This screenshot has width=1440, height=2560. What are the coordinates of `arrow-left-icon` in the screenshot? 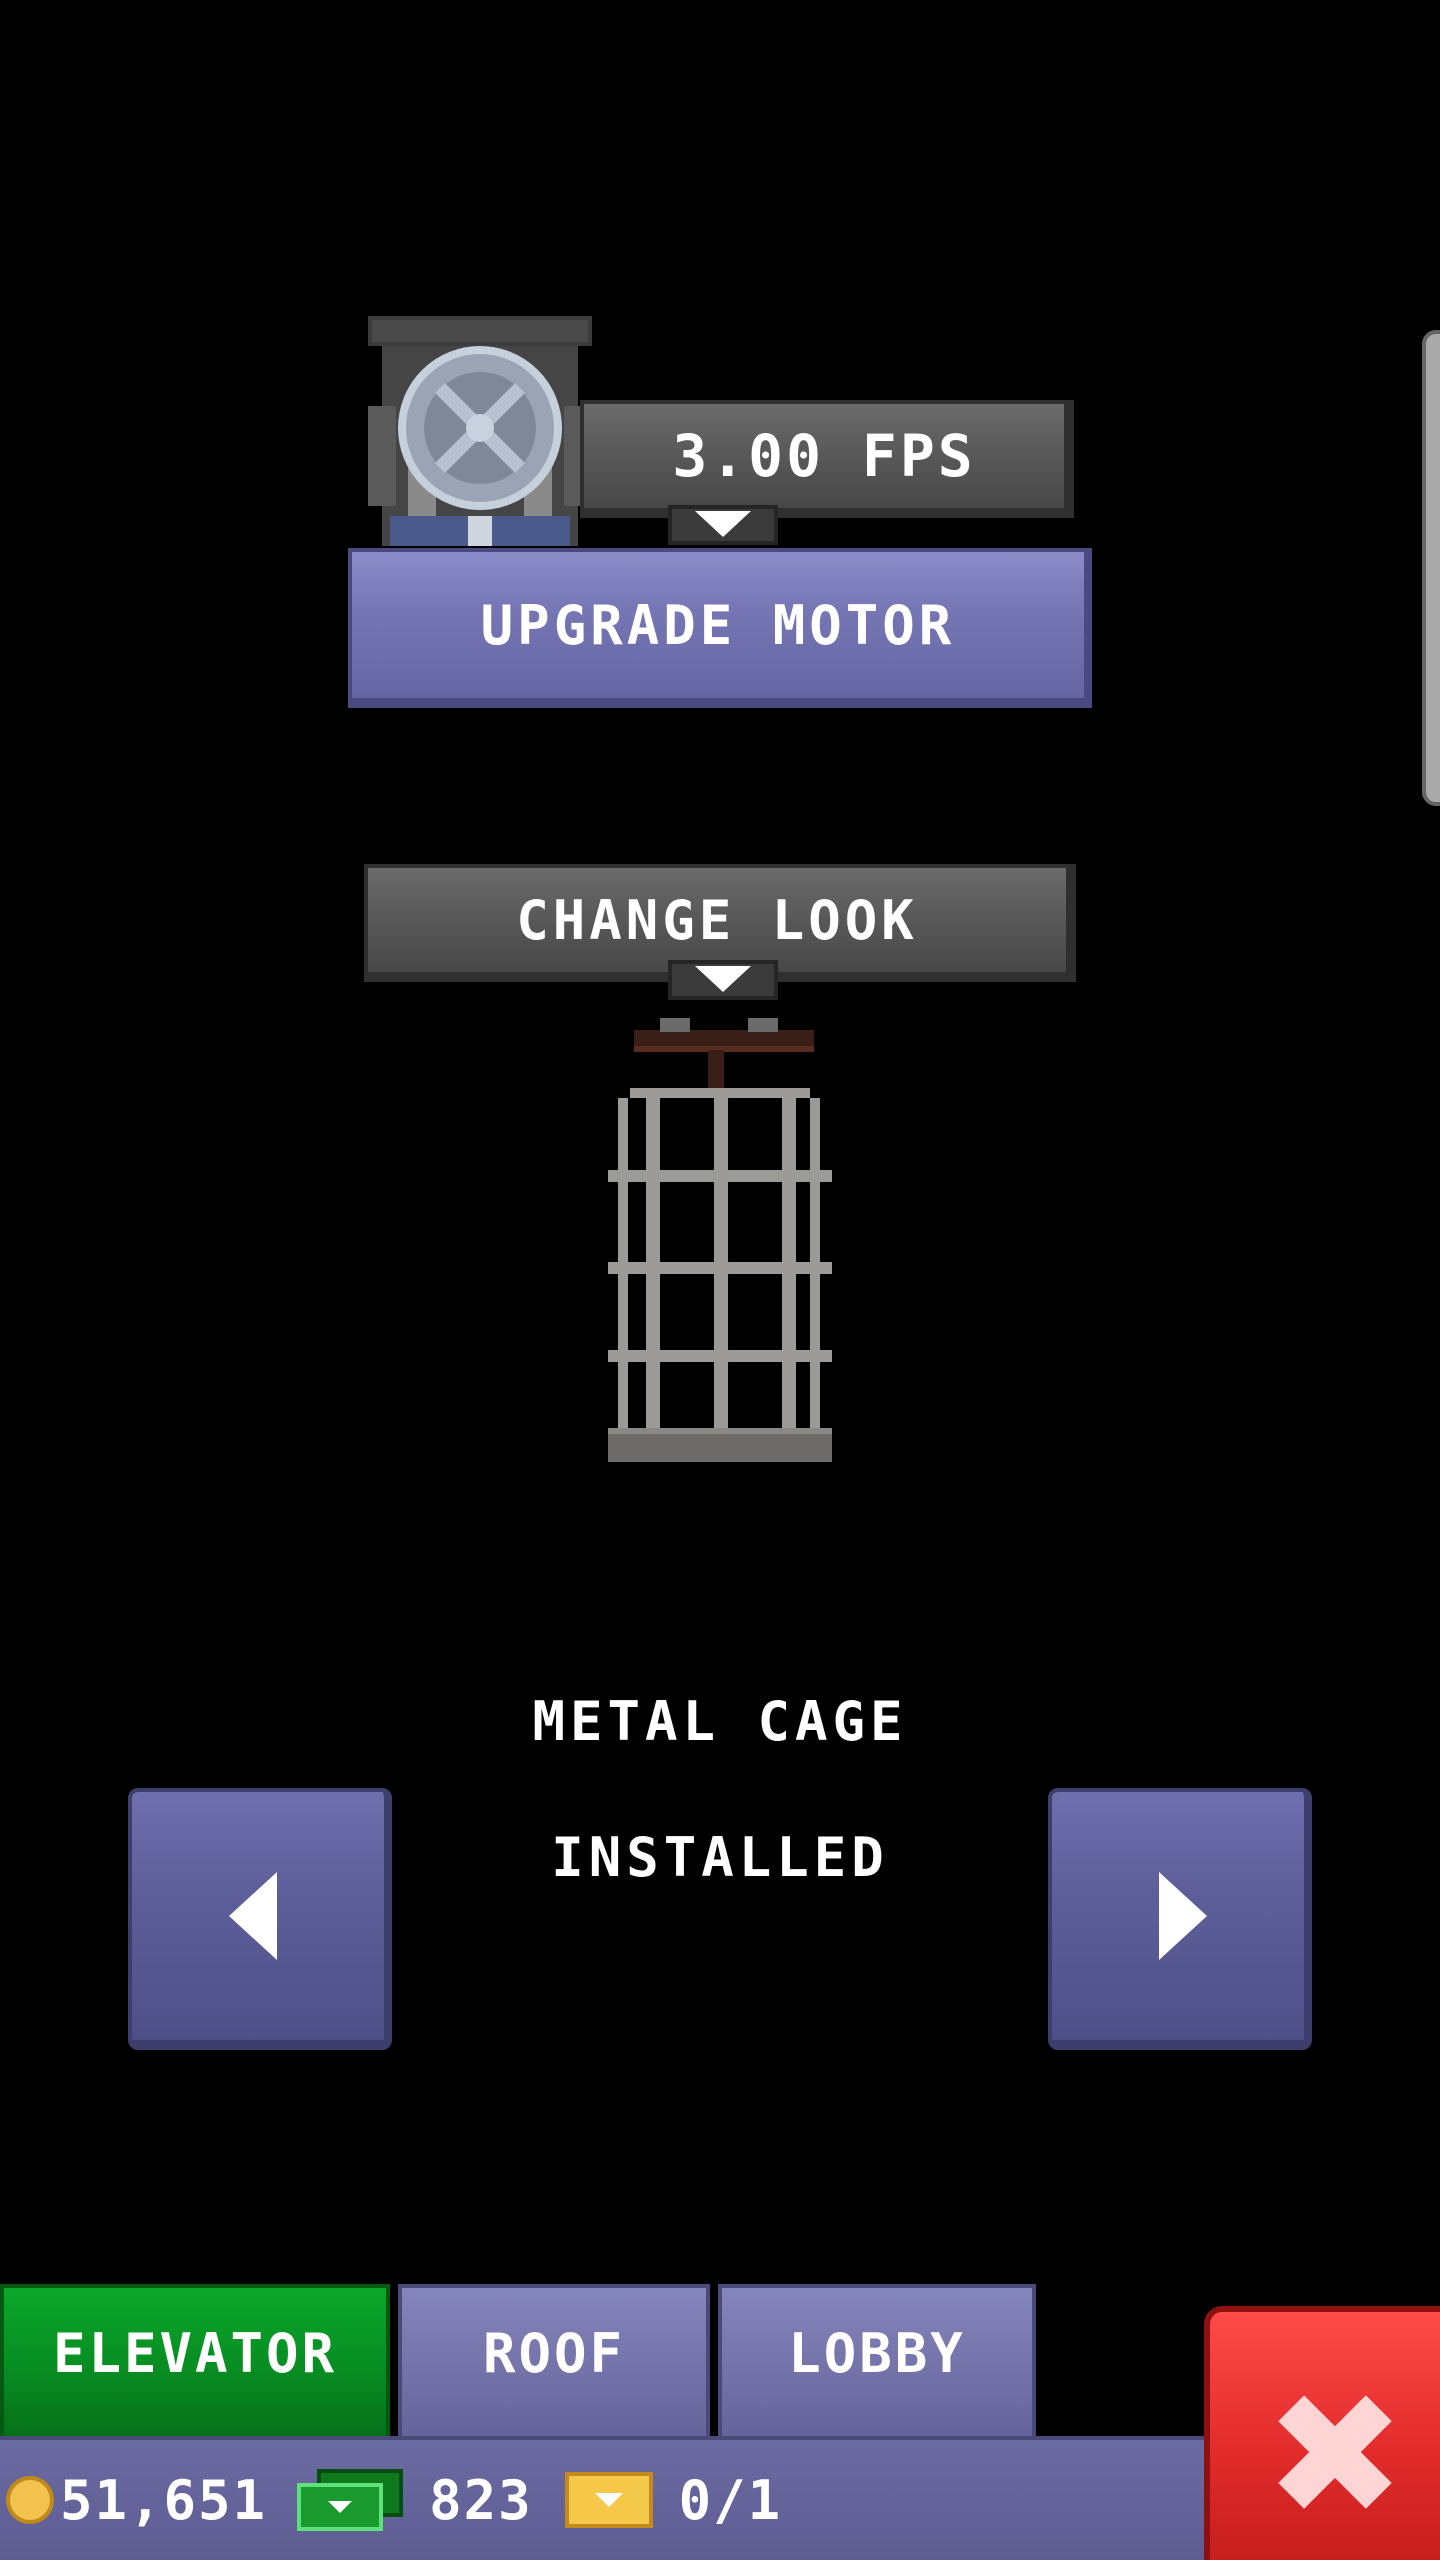 It's located at (253, 1916).